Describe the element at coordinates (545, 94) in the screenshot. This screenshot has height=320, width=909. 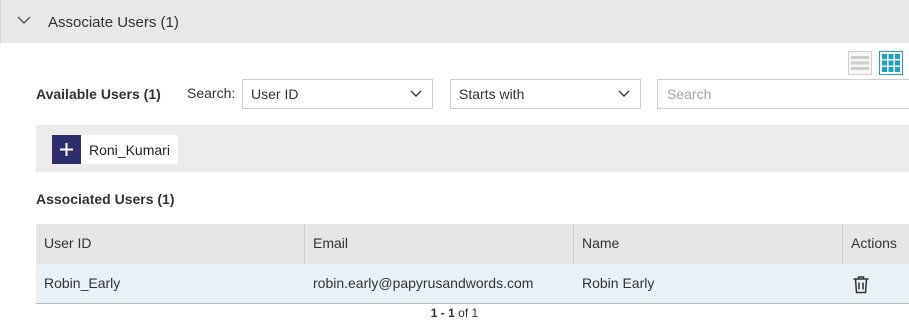
I see `match-type-select: Starts with` at that location.